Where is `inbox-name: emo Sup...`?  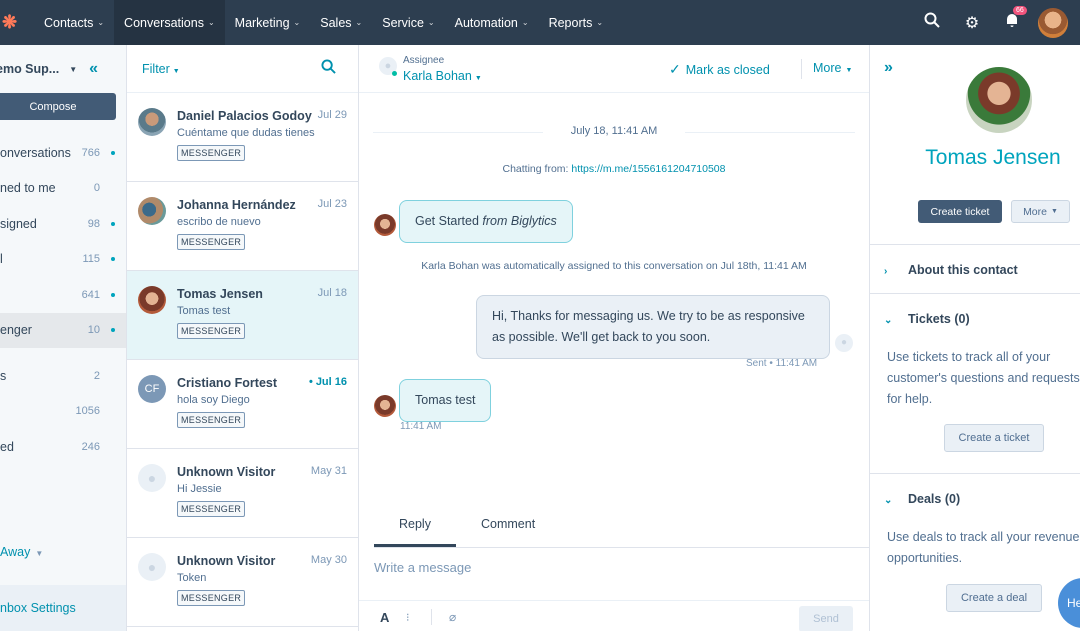 inbox-name: emo Sup... is located at coordinates (29, 69).